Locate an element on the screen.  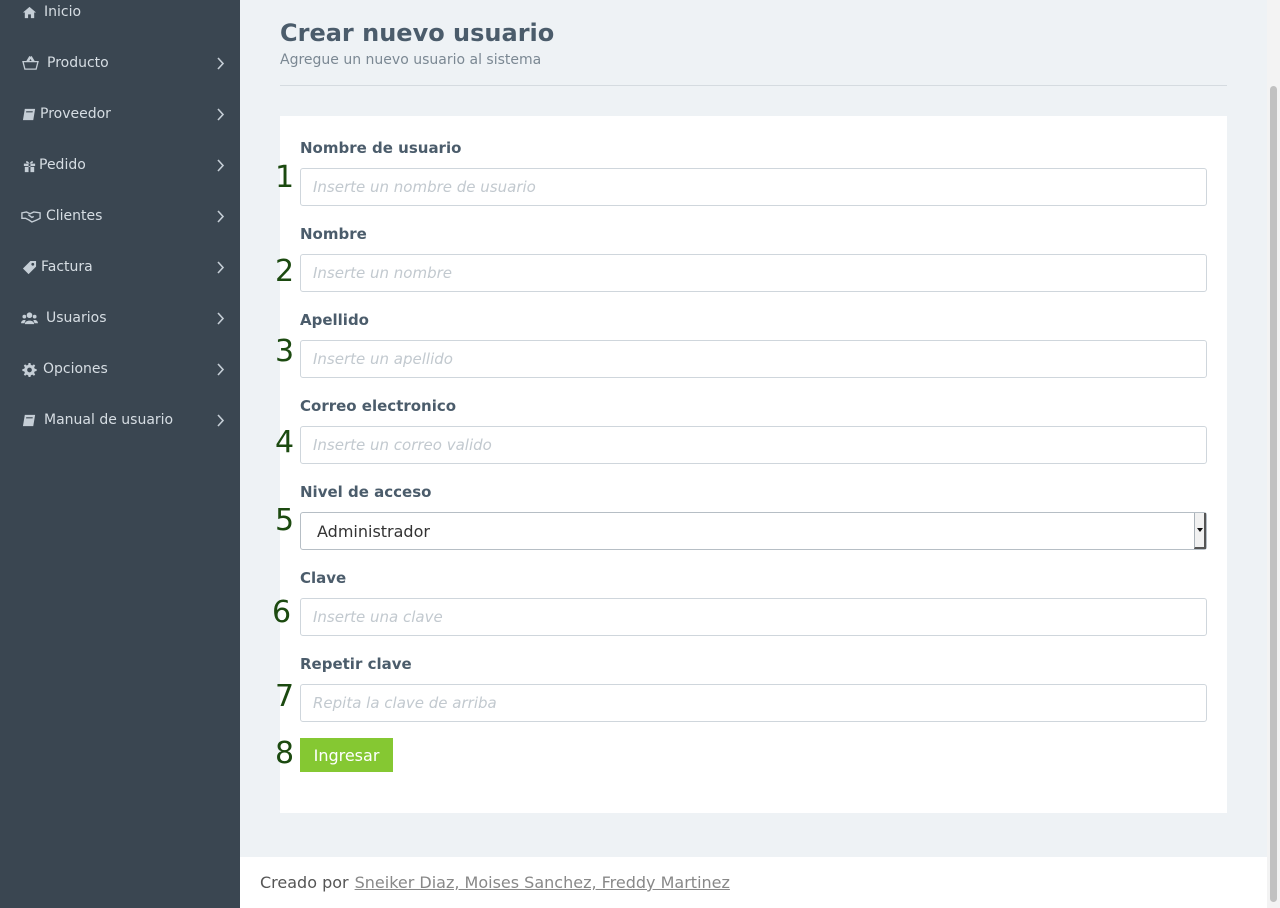
users-icon is located at coordinates (29, 318).